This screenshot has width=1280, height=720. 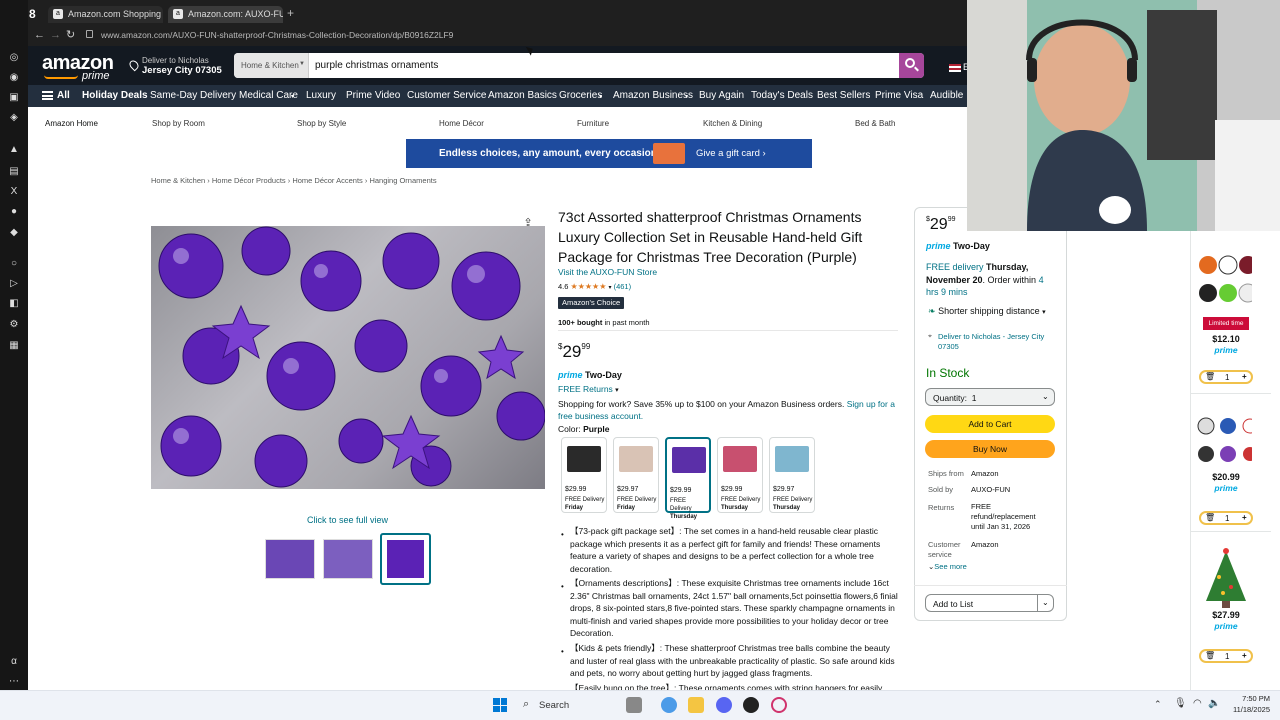 I want to click on nav-audible: Audible, so click(x=946, y=95).